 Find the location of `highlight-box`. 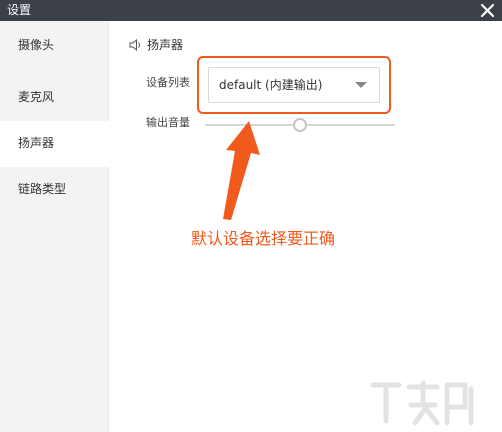

highlight-box is located at coordinates (294, 85).